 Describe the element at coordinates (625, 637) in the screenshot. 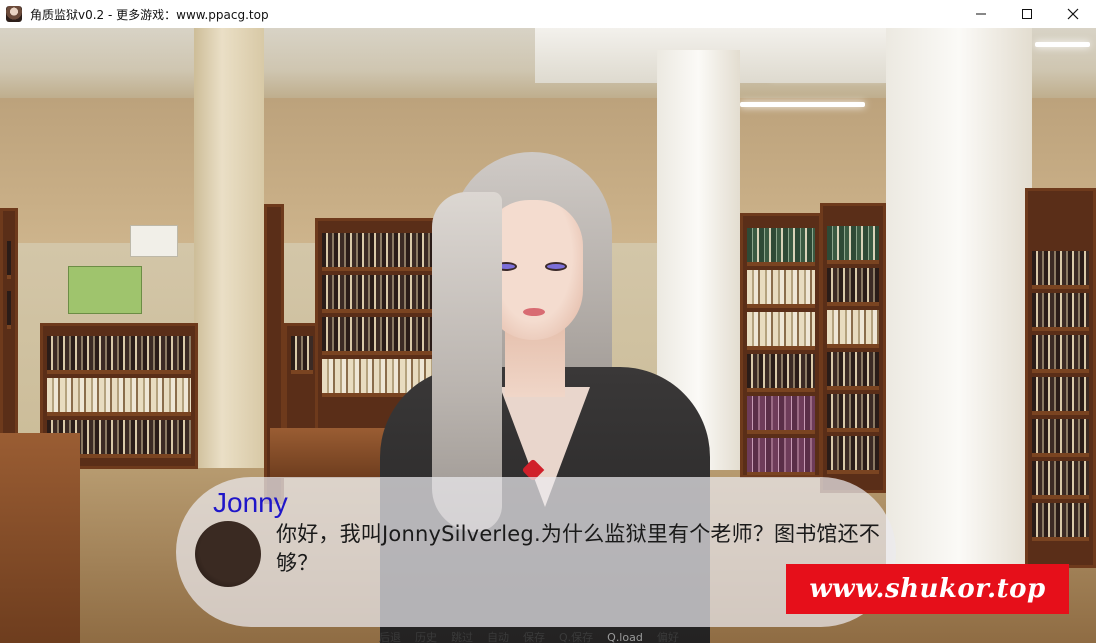

I see `quick-menu-quick-load: Q.load` at that location.